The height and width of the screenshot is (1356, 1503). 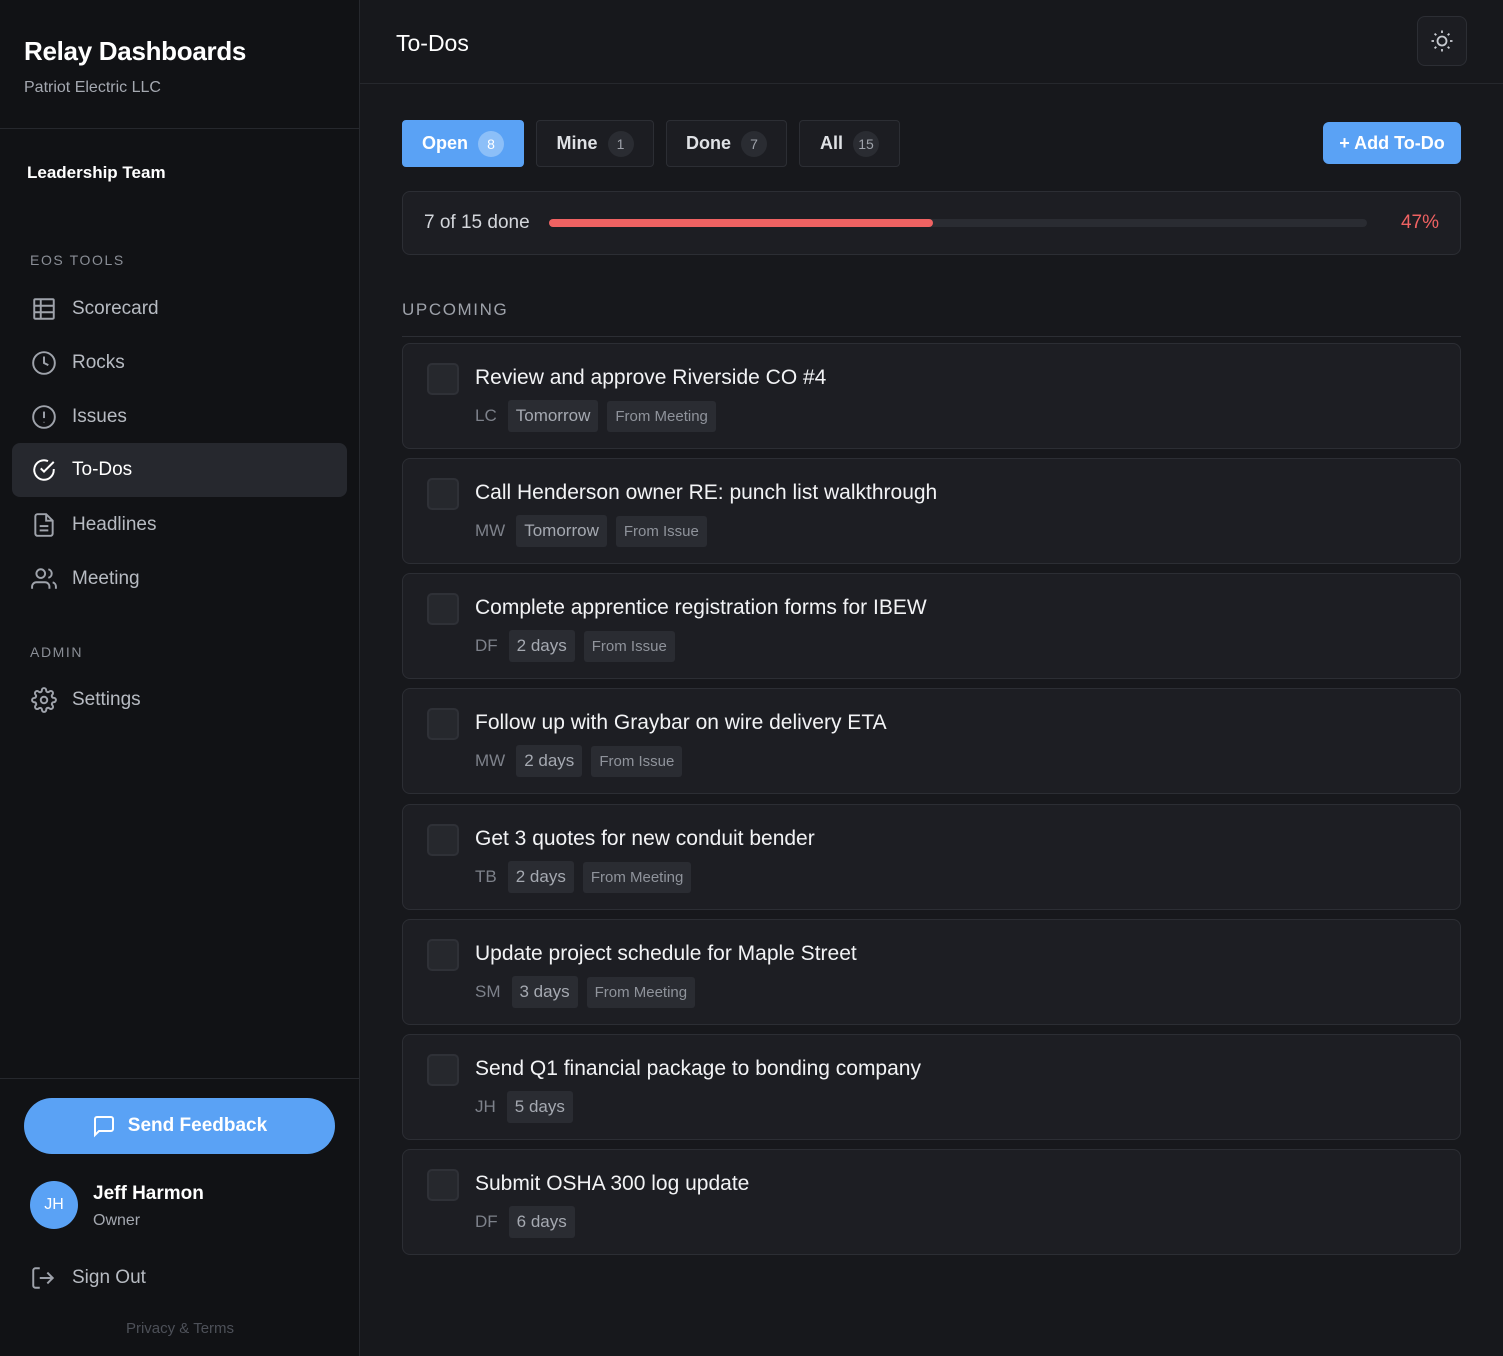 What do you see at coordinates (179, 470) in the screenshot?
I see `sidebar-item-todos: To-Dos` at bounding box center [179, 470].